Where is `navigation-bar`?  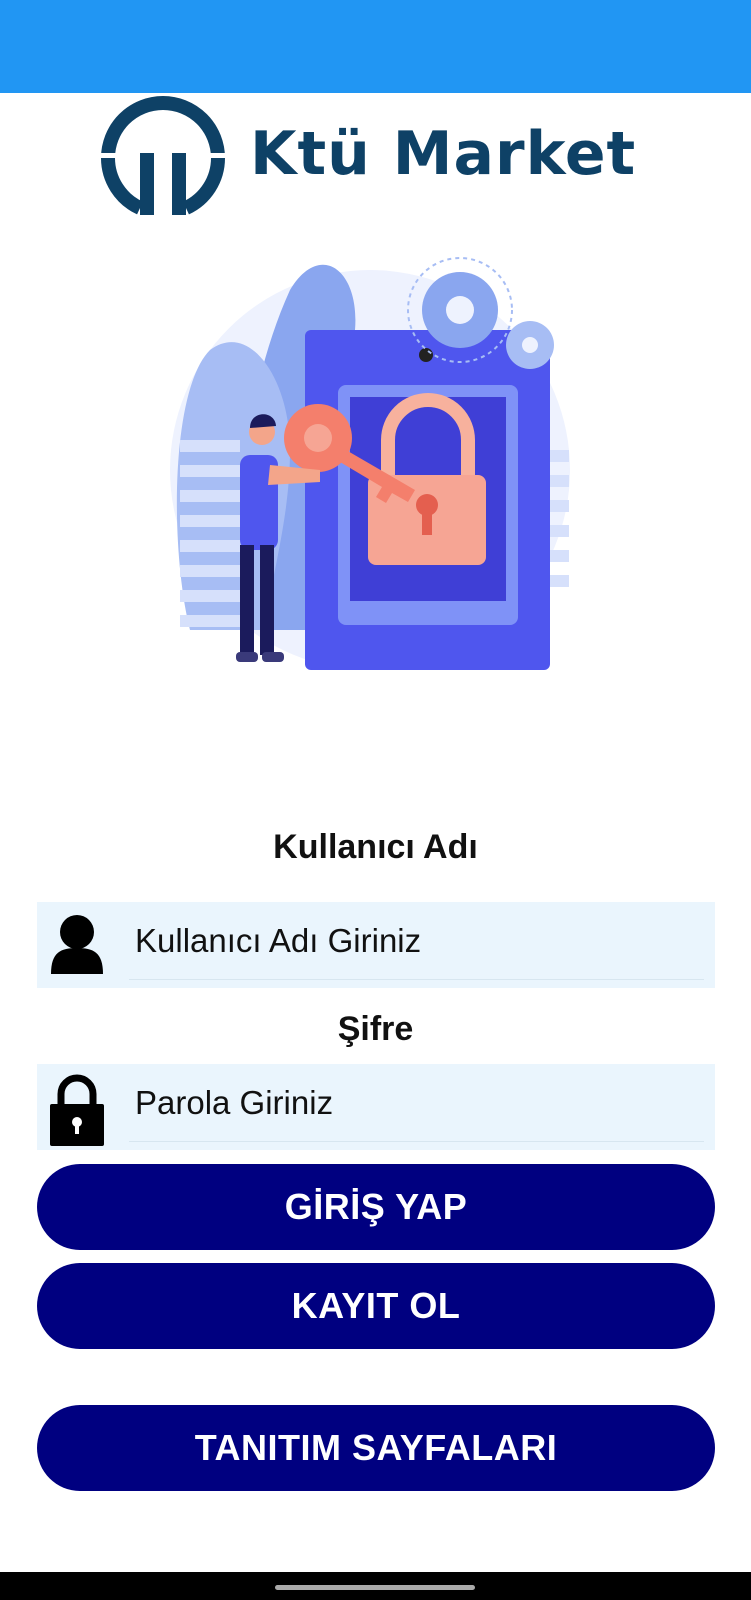
navigation-bar is located at coordinates (375, 1586).